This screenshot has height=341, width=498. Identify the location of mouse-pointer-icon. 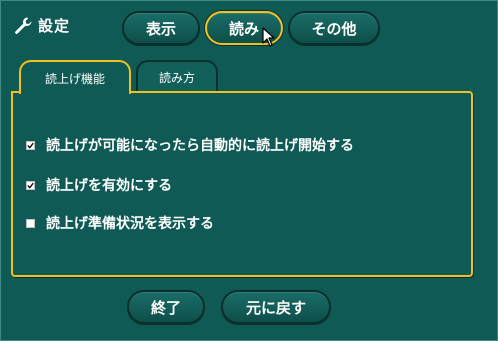
(268, 37).